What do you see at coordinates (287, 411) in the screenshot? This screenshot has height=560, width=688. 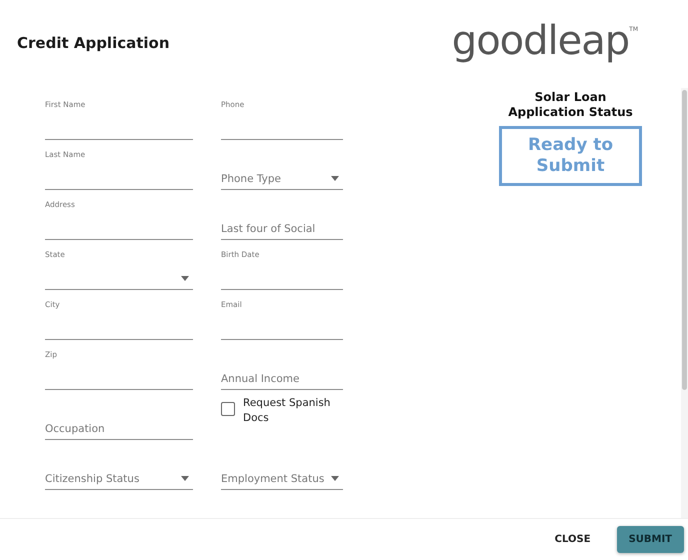 I see `checkbox-label: Request Spanish Docs` at bounding box center [287, 411].